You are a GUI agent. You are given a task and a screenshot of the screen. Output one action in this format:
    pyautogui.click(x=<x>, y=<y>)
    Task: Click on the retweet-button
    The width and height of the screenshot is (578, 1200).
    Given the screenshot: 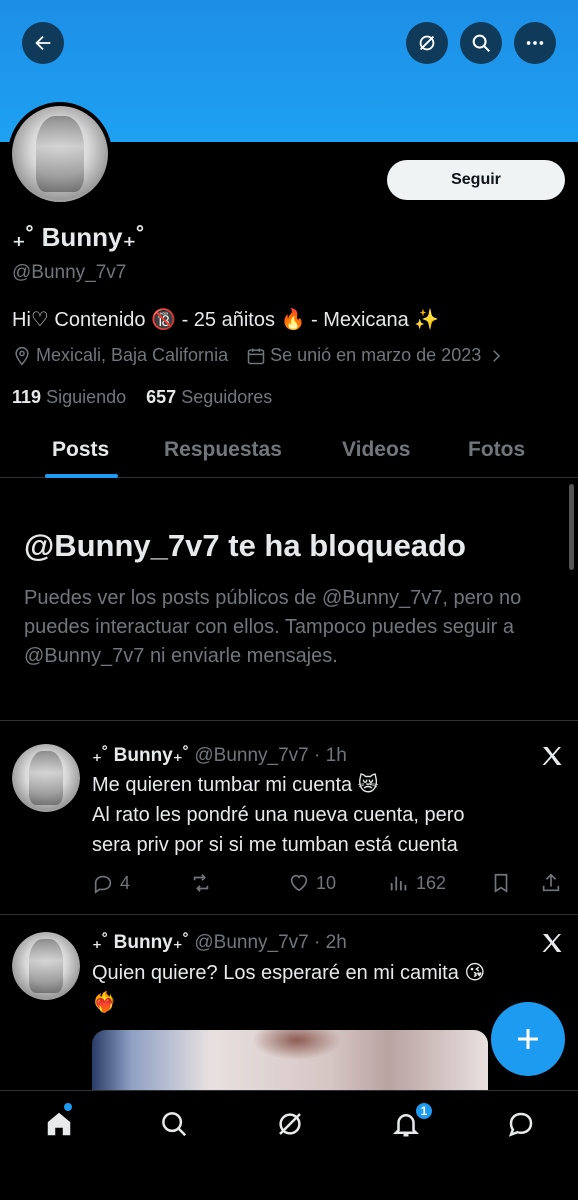 What is the action you would take?
    pyautogui.click(x=204, y=883)
    